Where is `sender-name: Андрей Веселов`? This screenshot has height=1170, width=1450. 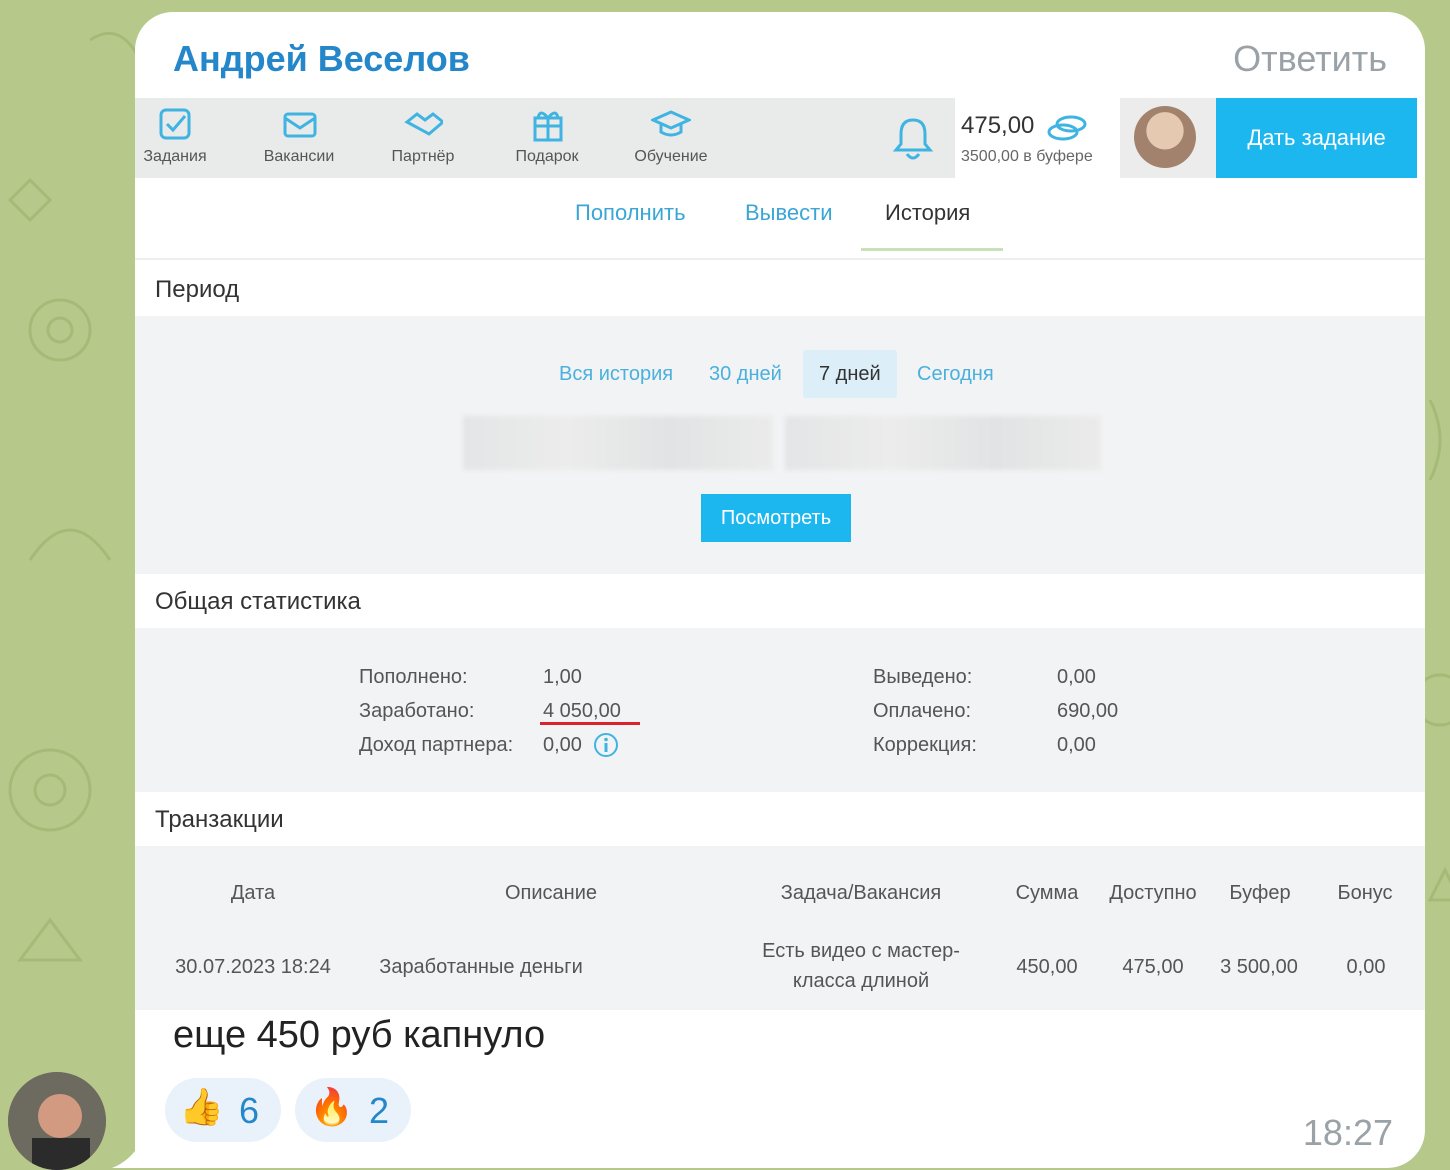
sender-name: Андрей Веселов is located at coordinates (321, 59).